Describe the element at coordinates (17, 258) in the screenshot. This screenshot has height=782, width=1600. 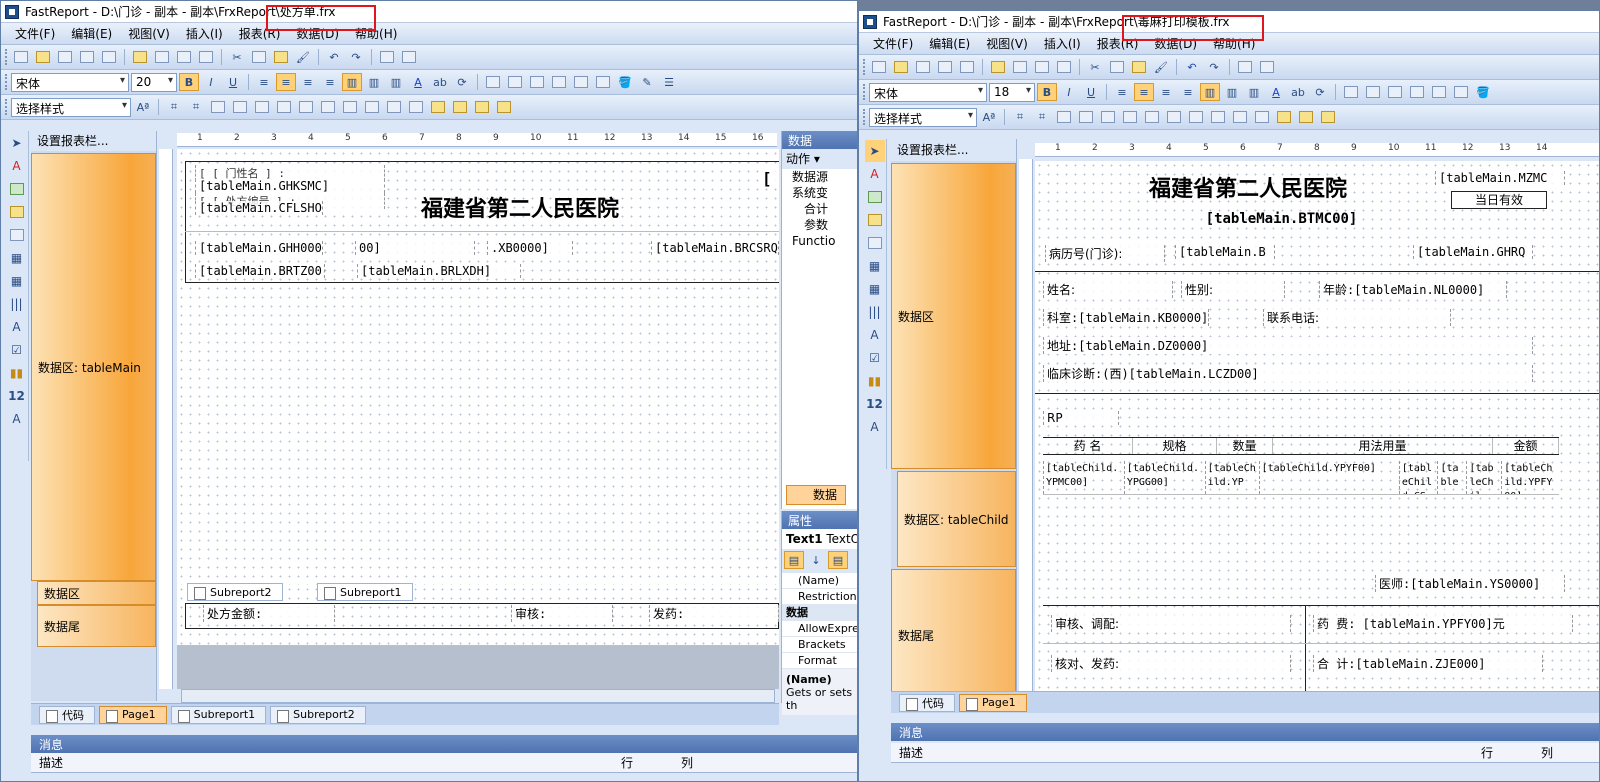
I see `table-object-icon: ▦` at that location.